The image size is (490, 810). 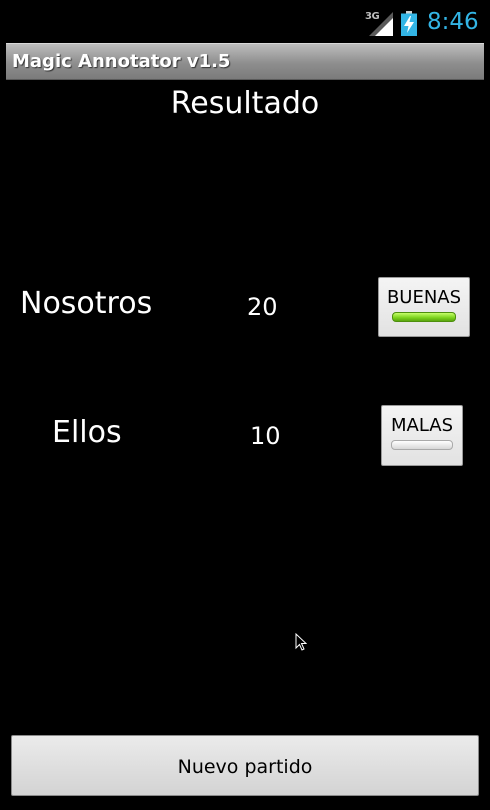 I want to click on app-title: Magic Annotator v1.5, so click(x=121, y=61).